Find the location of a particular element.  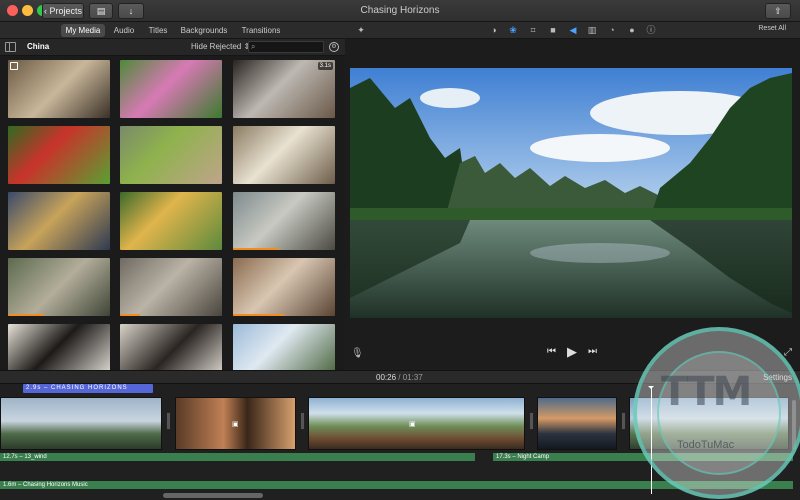

share-button: ⇧ is located at coordinates (778, 11).